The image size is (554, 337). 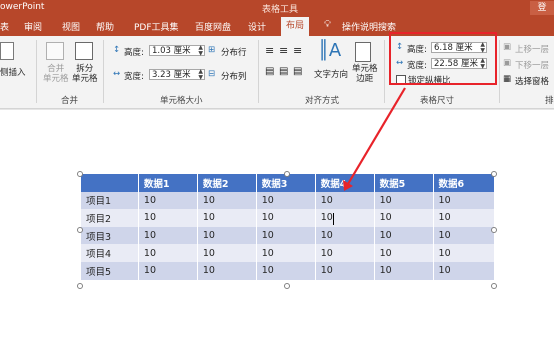 I want to click on arrow-head, so click(x=348, y=185).